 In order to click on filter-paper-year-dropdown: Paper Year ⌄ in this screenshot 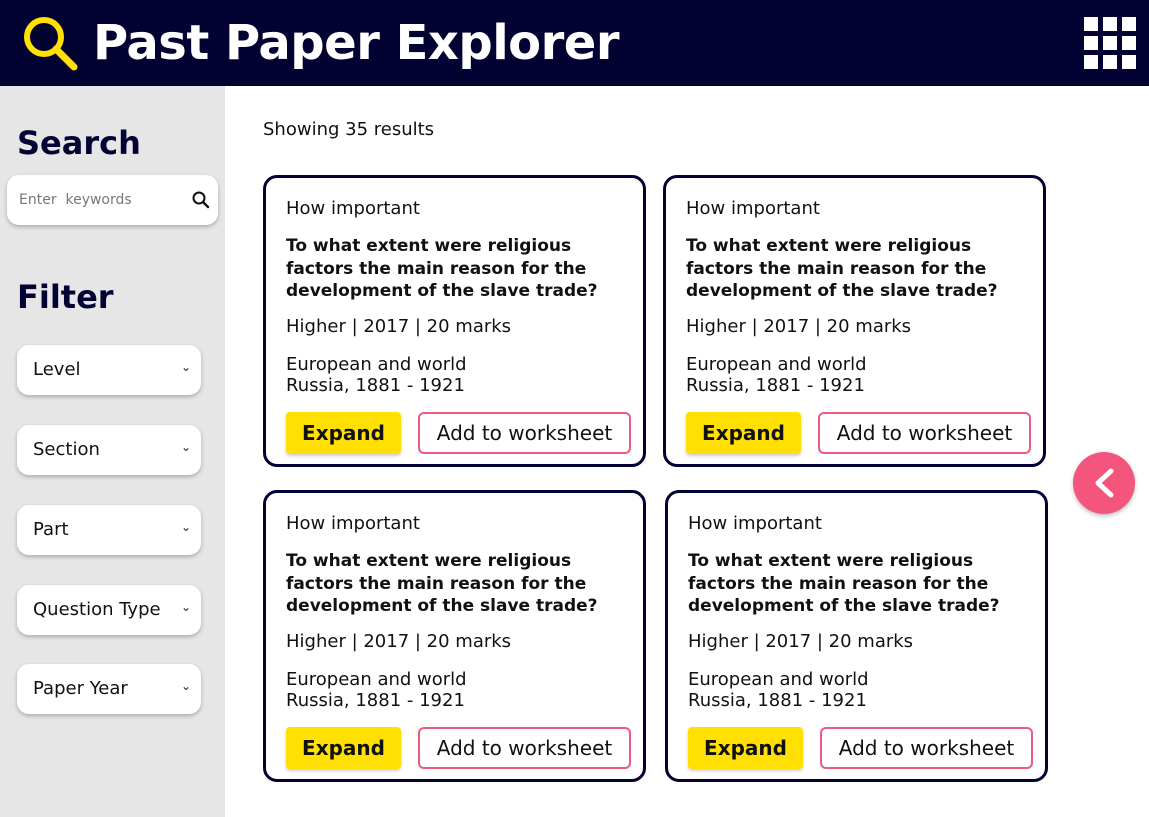, I will do `click(109, 689)`.